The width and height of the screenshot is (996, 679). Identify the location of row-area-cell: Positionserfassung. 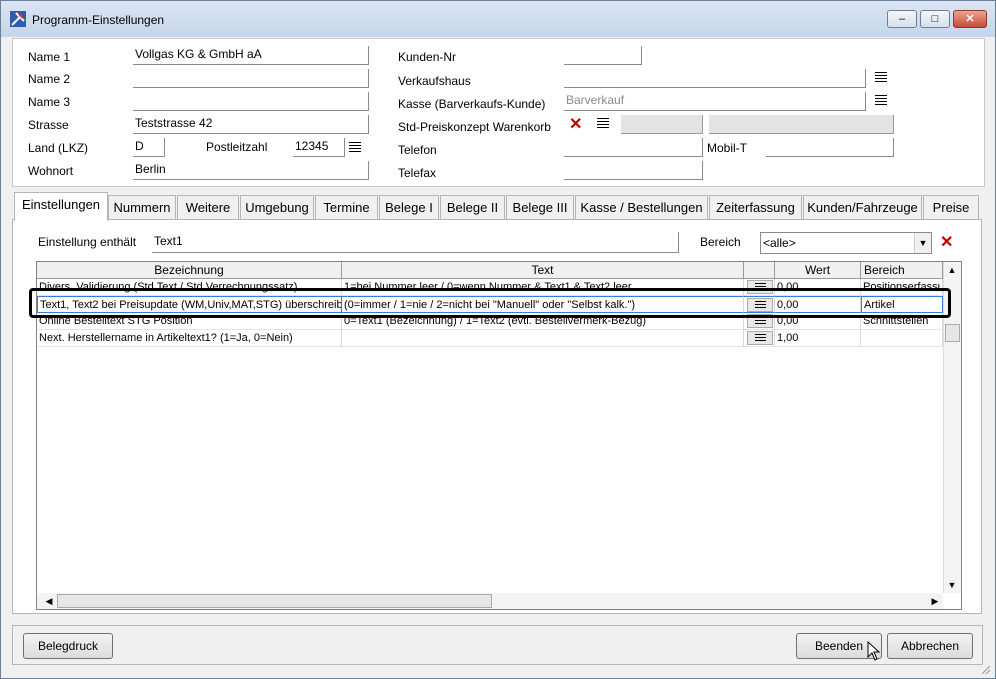
(902, 287).